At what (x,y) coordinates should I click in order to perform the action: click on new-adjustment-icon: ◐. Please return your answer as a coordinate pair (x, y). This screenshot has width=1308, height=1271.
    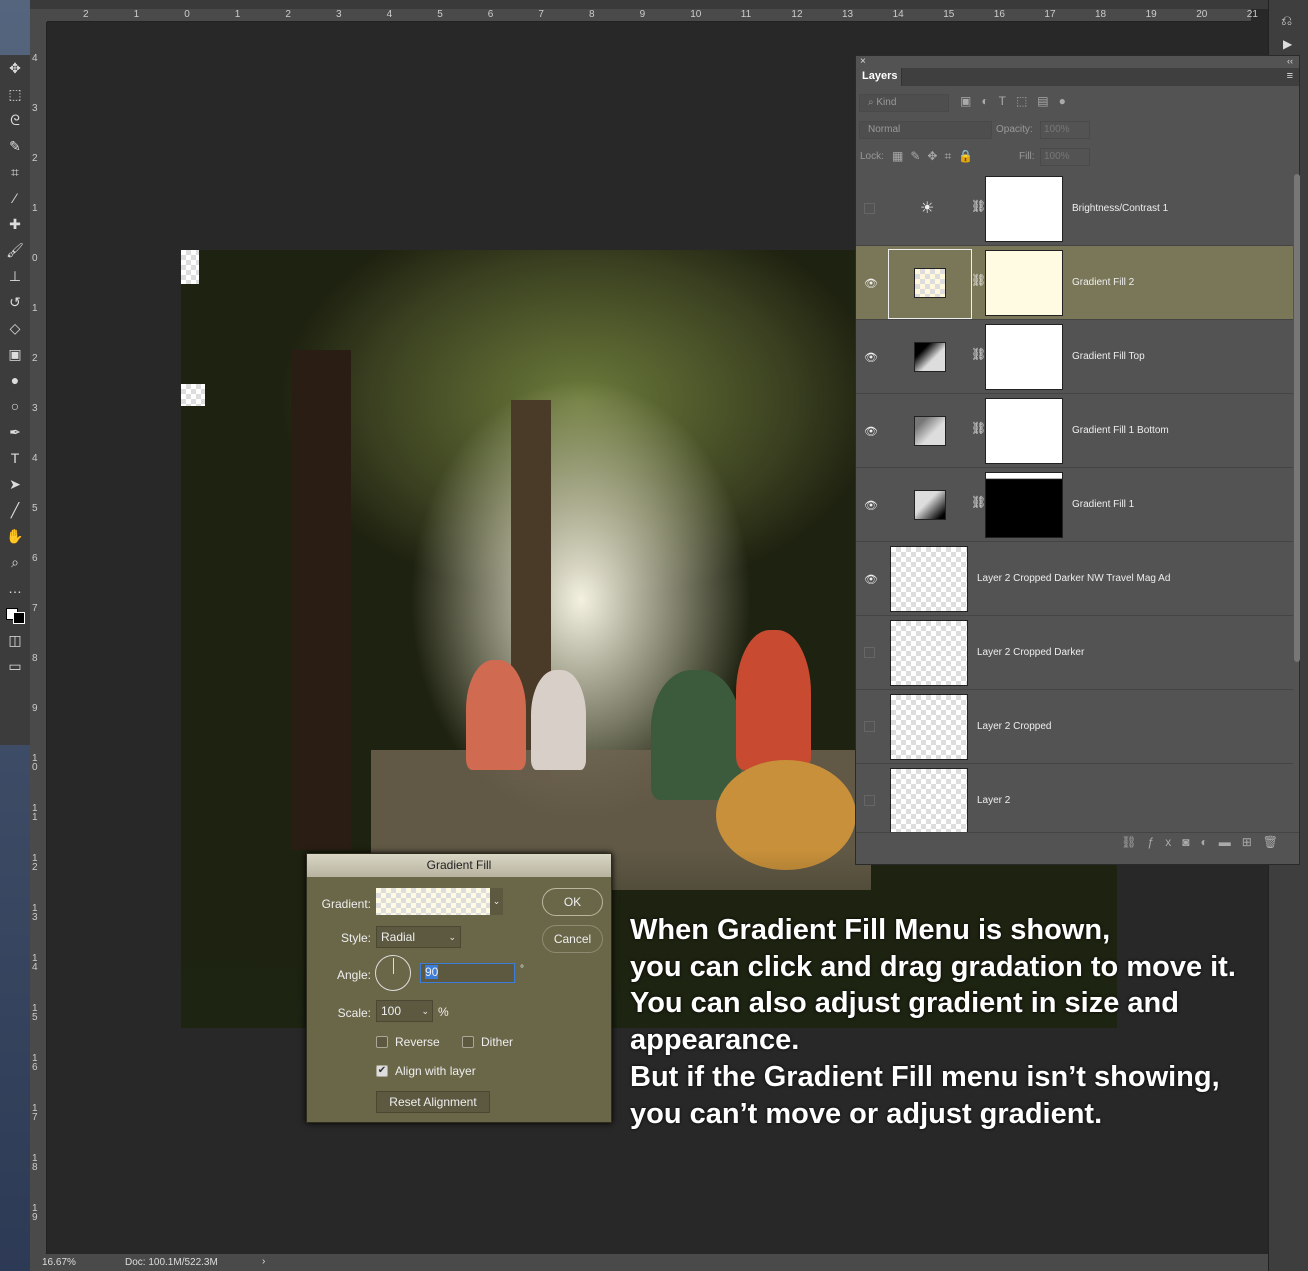
    Looking at the image, I should click on (1209, 842).